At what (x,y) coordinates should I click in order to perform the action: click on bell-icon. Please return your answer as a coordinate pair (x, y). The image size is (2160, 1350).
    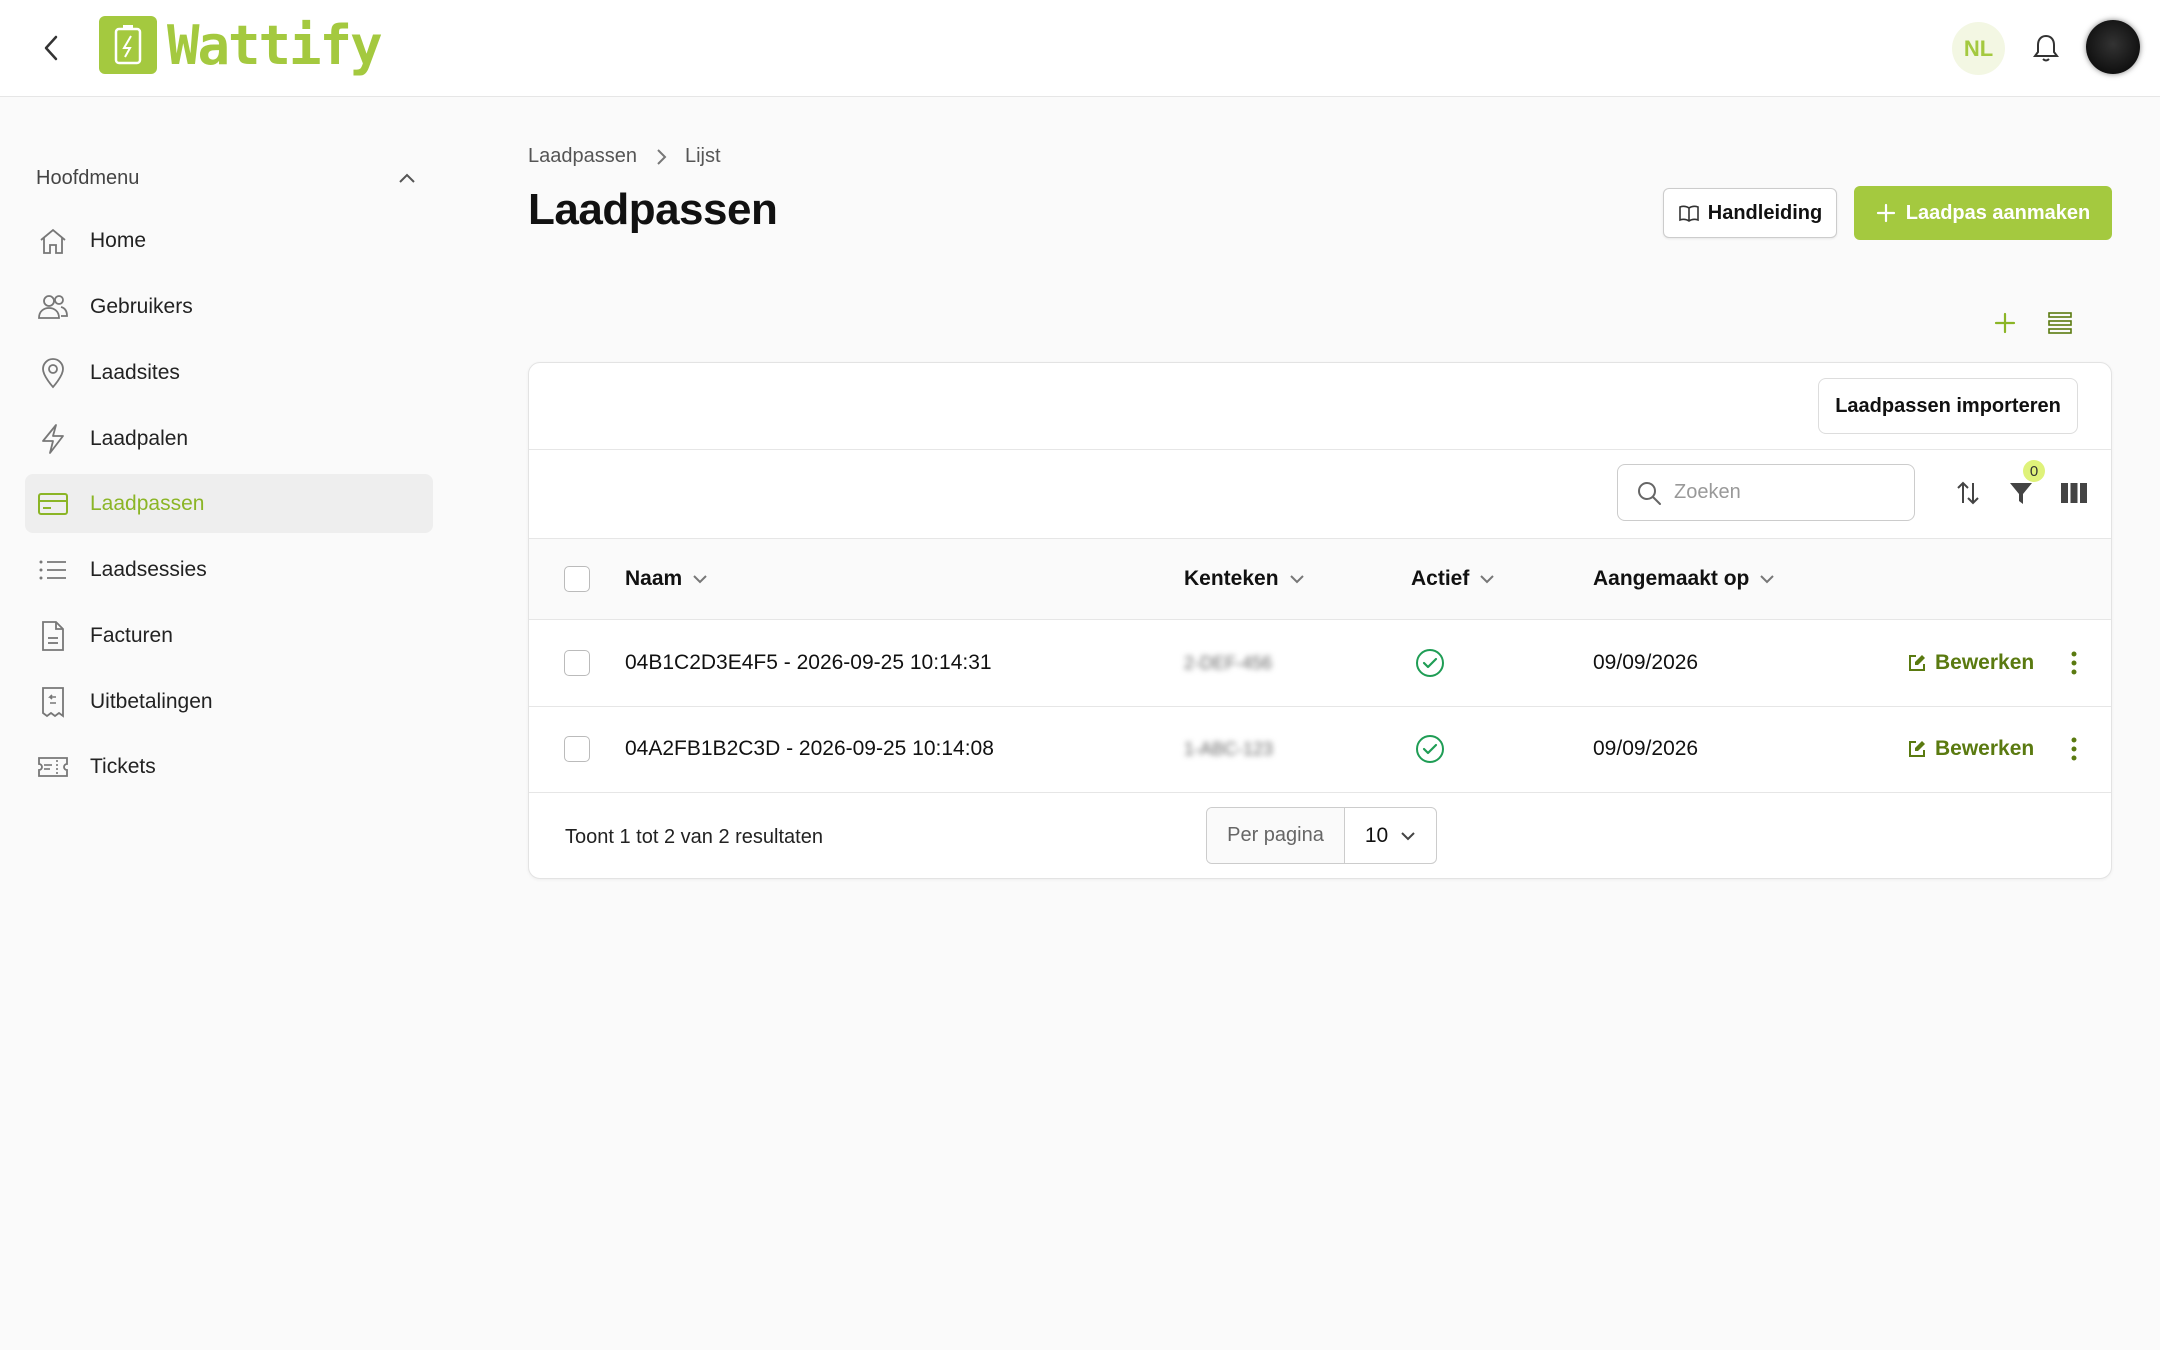
    Looking at the image, I should click on (2046, 48).